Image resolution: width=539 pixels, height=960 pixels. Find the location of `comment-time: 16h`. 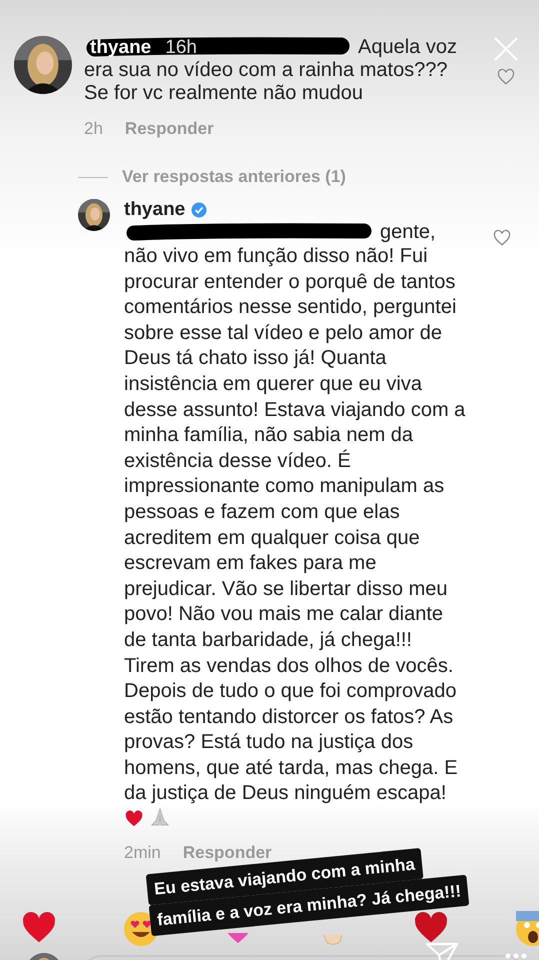

comment-time: 16h is located at coordinates (181, 47).